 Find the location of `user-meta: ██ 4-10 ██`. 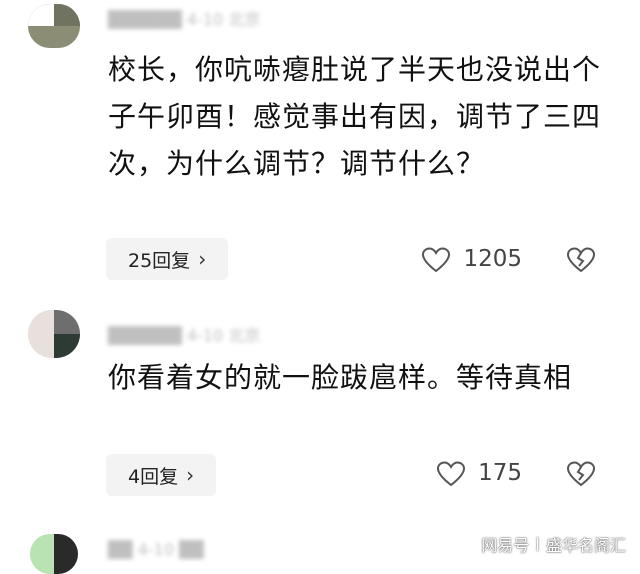

user-meta: ██ 4-10 ██ is located at coordinates (156, 549).